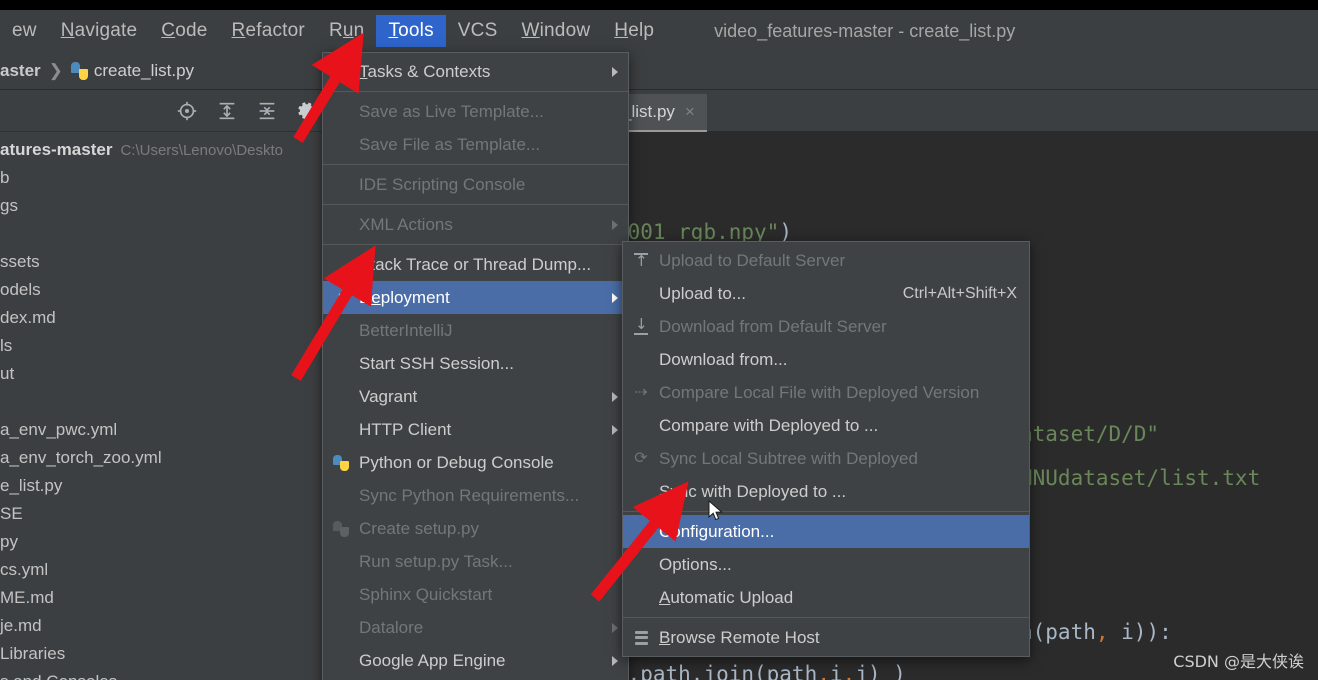  Describe the element at coordinates (166, 178) in the screenshot. I see `tree-row: b` at that location.